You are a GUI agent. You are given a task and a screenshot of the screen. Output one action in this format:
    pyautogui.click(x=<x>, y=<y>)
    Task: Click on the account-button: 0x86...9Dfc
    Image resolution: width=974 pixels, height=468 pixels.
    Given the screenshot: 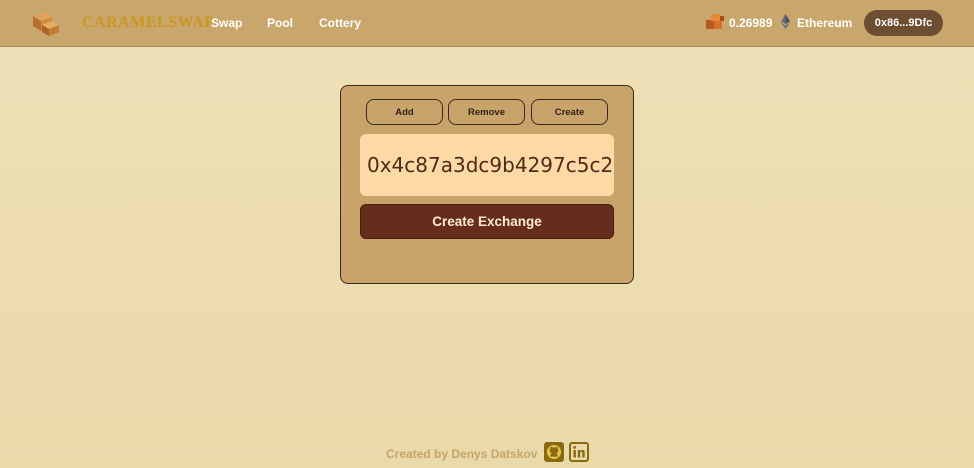 What is the action you would take?
    pyautogui.click(x=903, y=23)
    